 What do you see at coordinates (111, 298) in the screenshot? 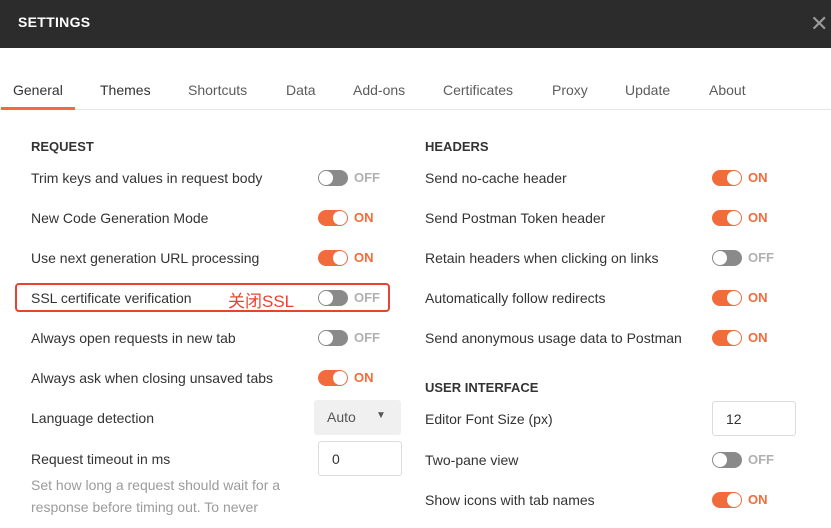
I see `ssl-verification-label: SSL certificate verification` at bounding box center [111, 298].